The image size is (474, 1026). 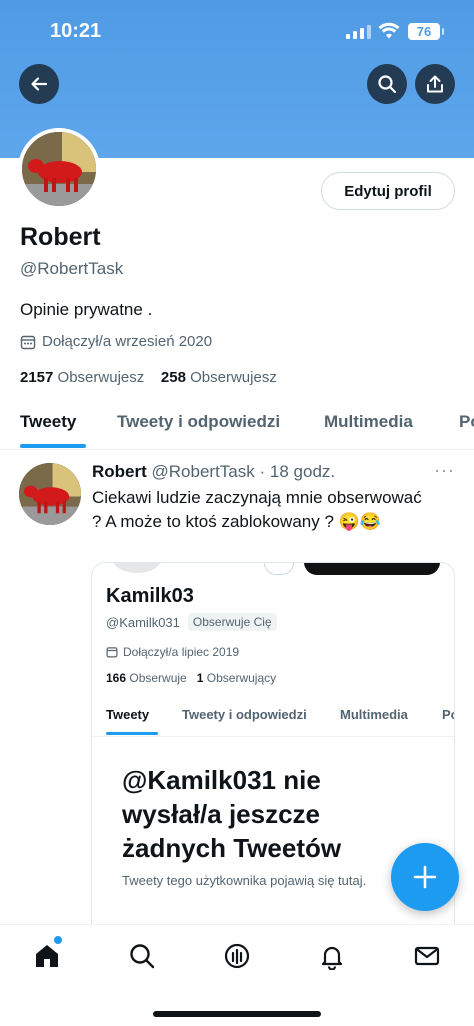 What do you see at coordinates (119, 471) in the screenshot?
I see `tweet-author: Robert` at bounding box center [119, 471].